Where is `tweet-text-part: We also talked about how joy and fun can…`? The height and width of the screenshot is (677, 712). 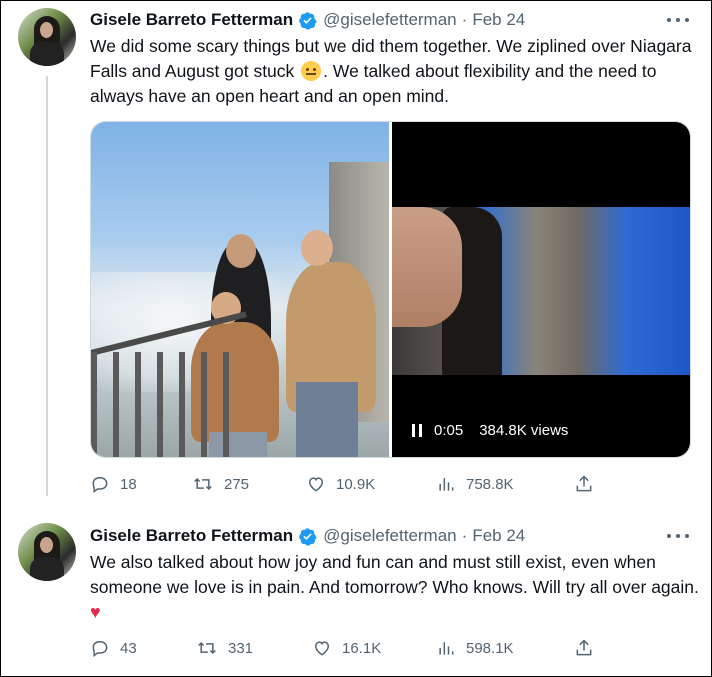
tweet-text-part: We also talked about how joy and fun can… is located at coordinates (394, 574).